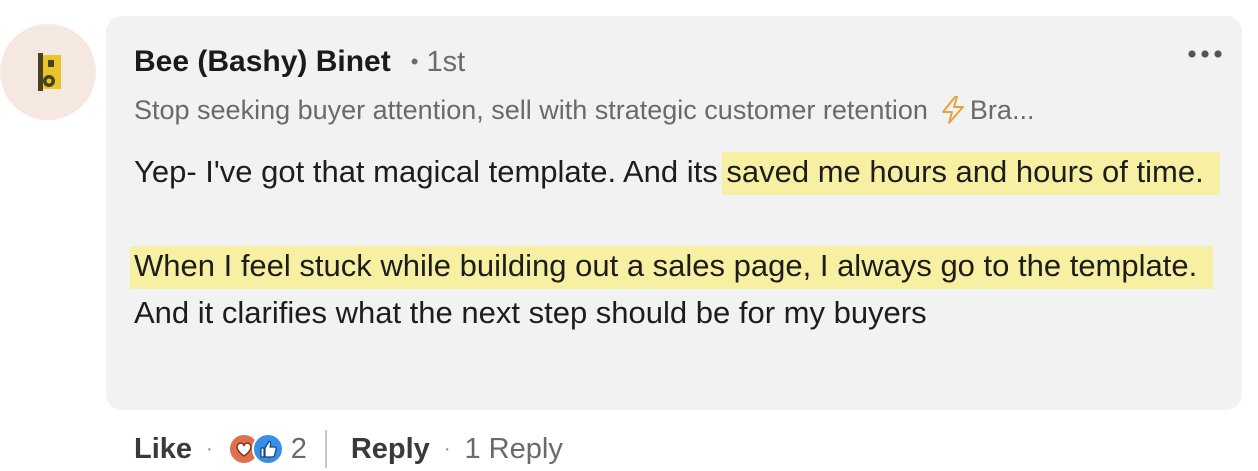  Describe the element at coordinates (514, 449) in the screenshot. I see `replies-count-link: 1 Reply` at that location.